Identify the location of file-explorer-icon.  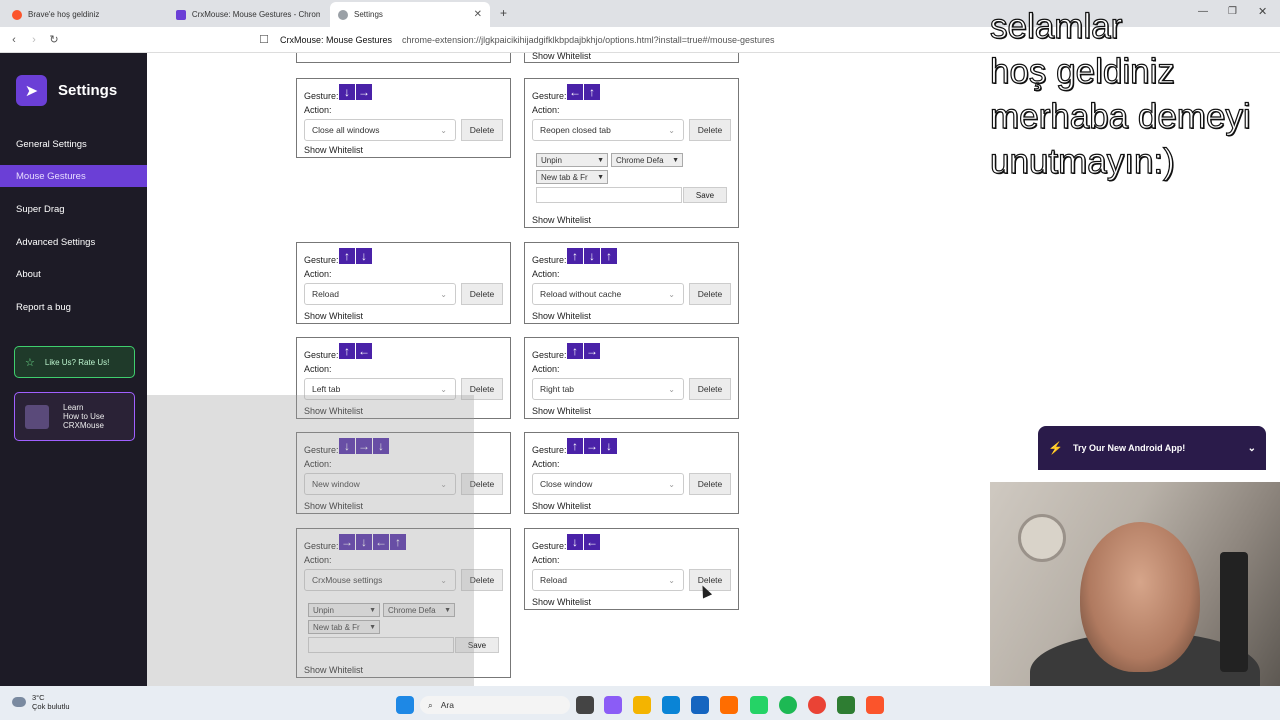
(642, 705).